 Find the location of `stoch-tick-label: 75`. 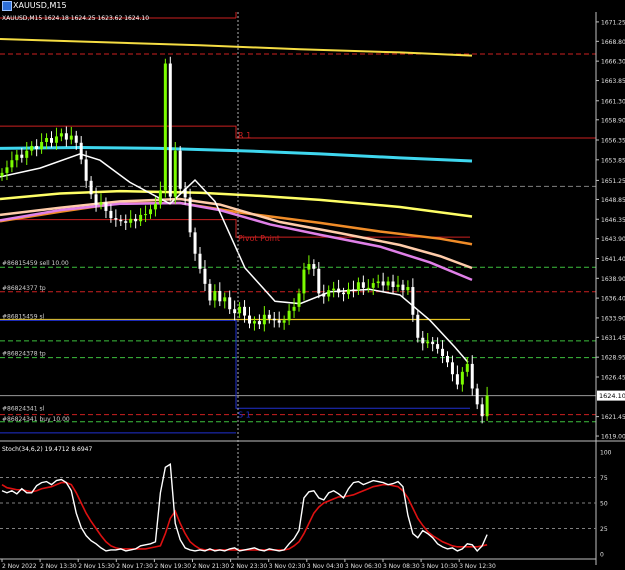

stoch-tick-label: 75 is located at coordinates (604, 478).